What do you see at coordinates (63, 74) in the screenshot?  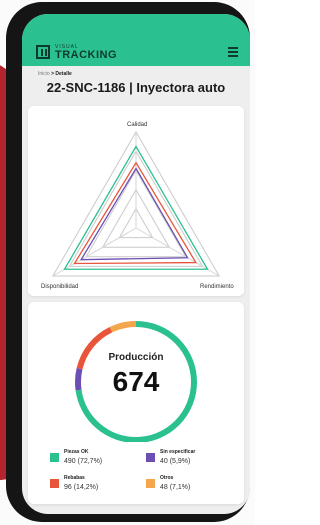 I see `breadcrumb-current: Detalle` at bounding box center [63, 74].